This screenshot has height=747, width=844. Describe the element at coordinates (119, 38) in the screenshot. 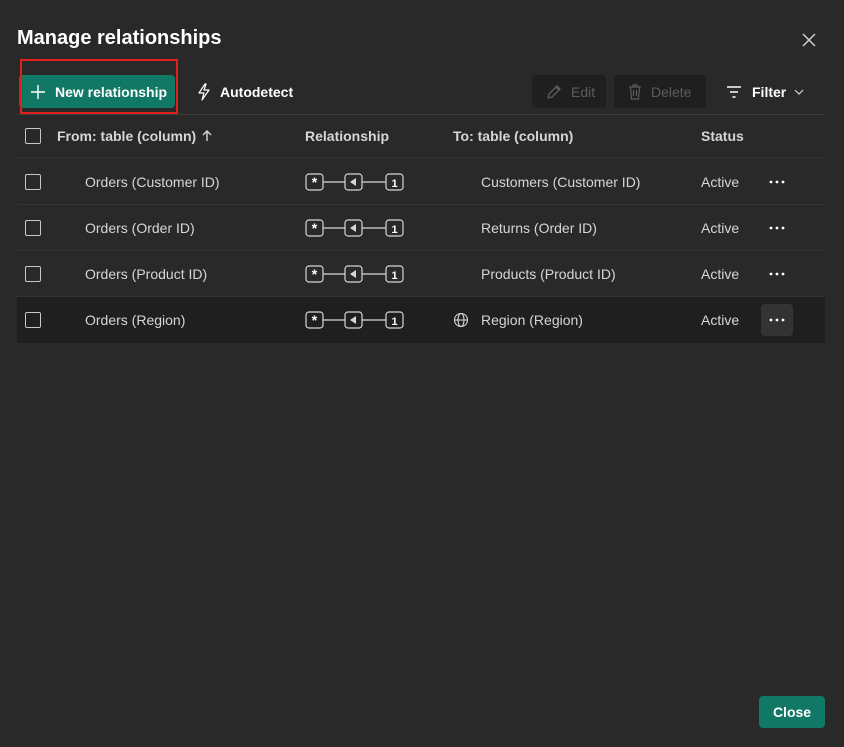

I see `dialog-title: Manage relationships` at that location.